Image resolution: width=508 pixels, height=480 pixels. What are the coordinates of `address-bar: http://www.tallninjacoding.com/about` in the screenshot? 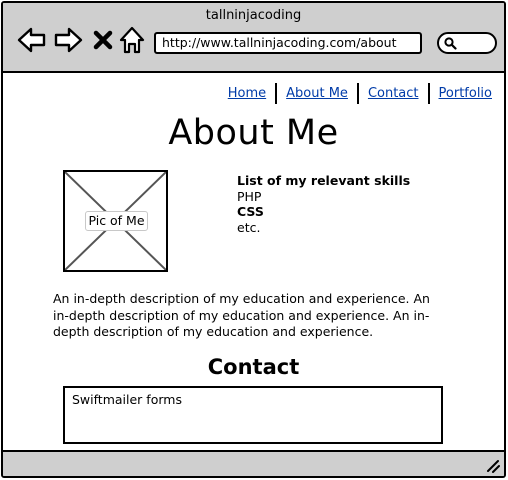 It's located at (288, 43).